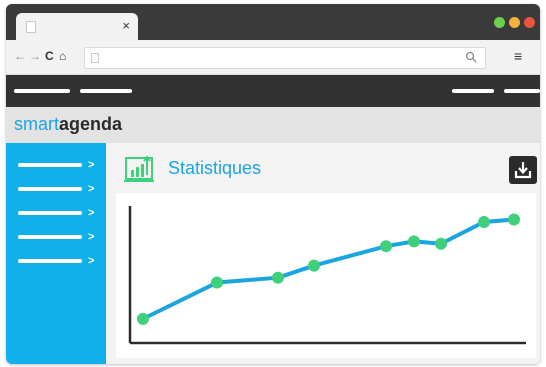 Image resolution: width=546 pixels, height=367 pixels. What do you see at coordinates (68, 124) in the screenshot?
I see `logo: smartagenda` at bounding box center [68, 124].